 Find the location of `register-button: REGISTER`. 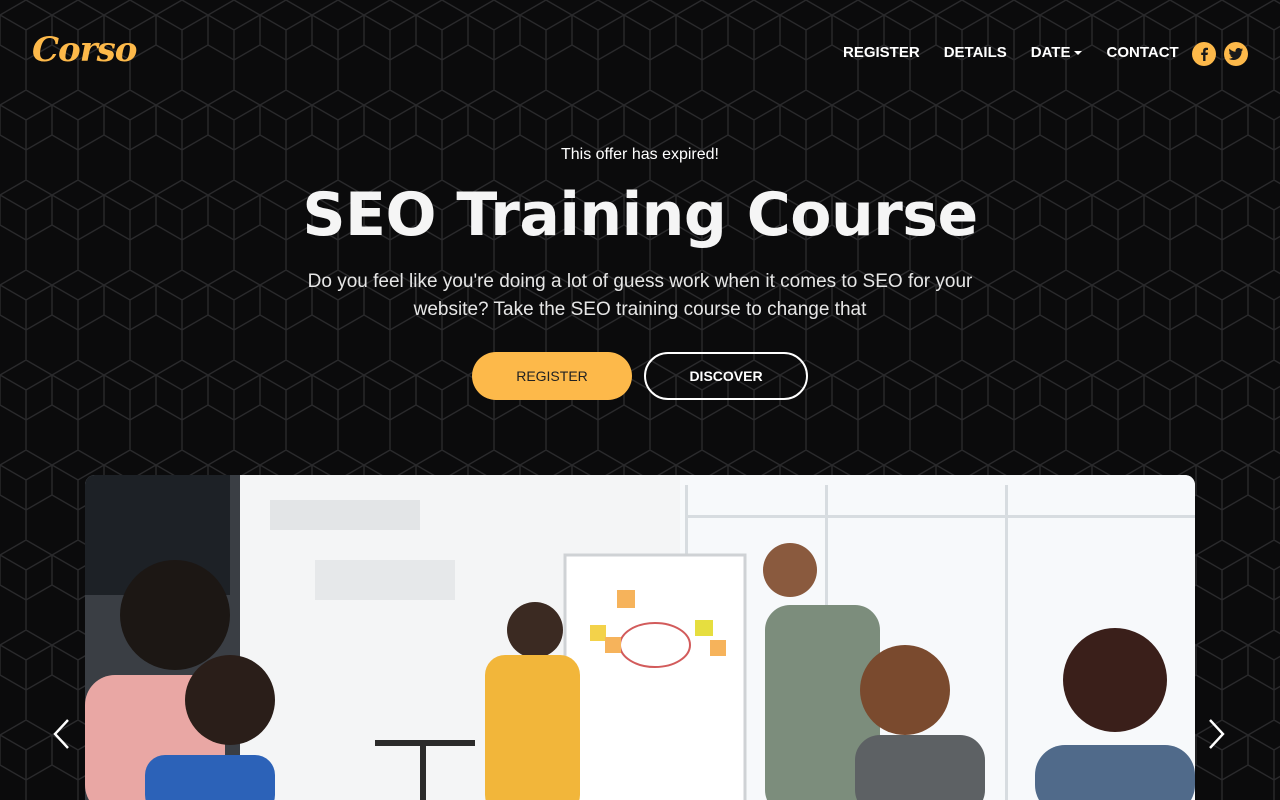

register-button: REGISTER is located at coordinates (552, 376).